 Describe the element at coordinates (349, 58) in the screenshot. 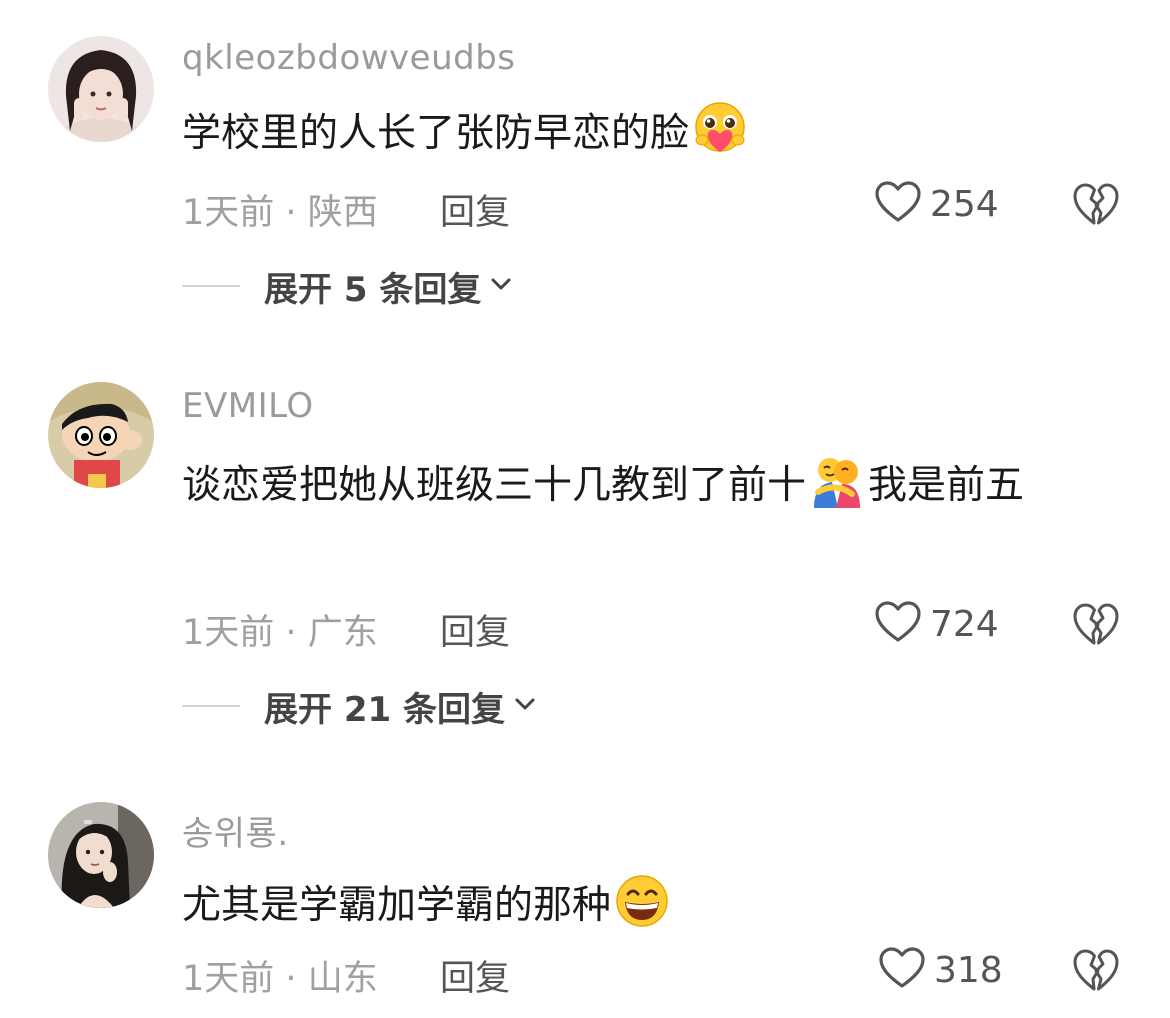

I see `username: qkleozbdowveudbs` at that location.